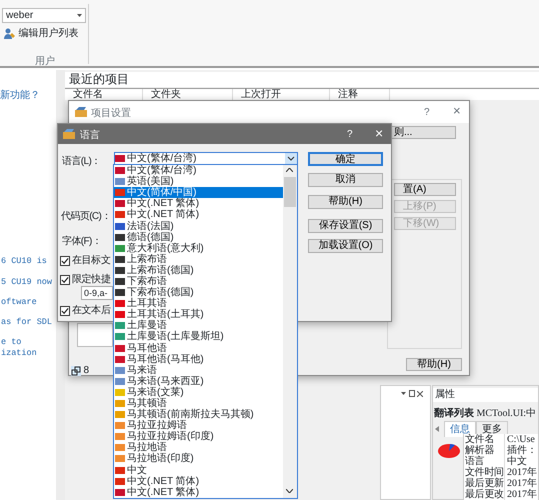  Describe the element at coordinates (82, 241) in the screenshot. I see `field-label: 字体(F)：` at that location.